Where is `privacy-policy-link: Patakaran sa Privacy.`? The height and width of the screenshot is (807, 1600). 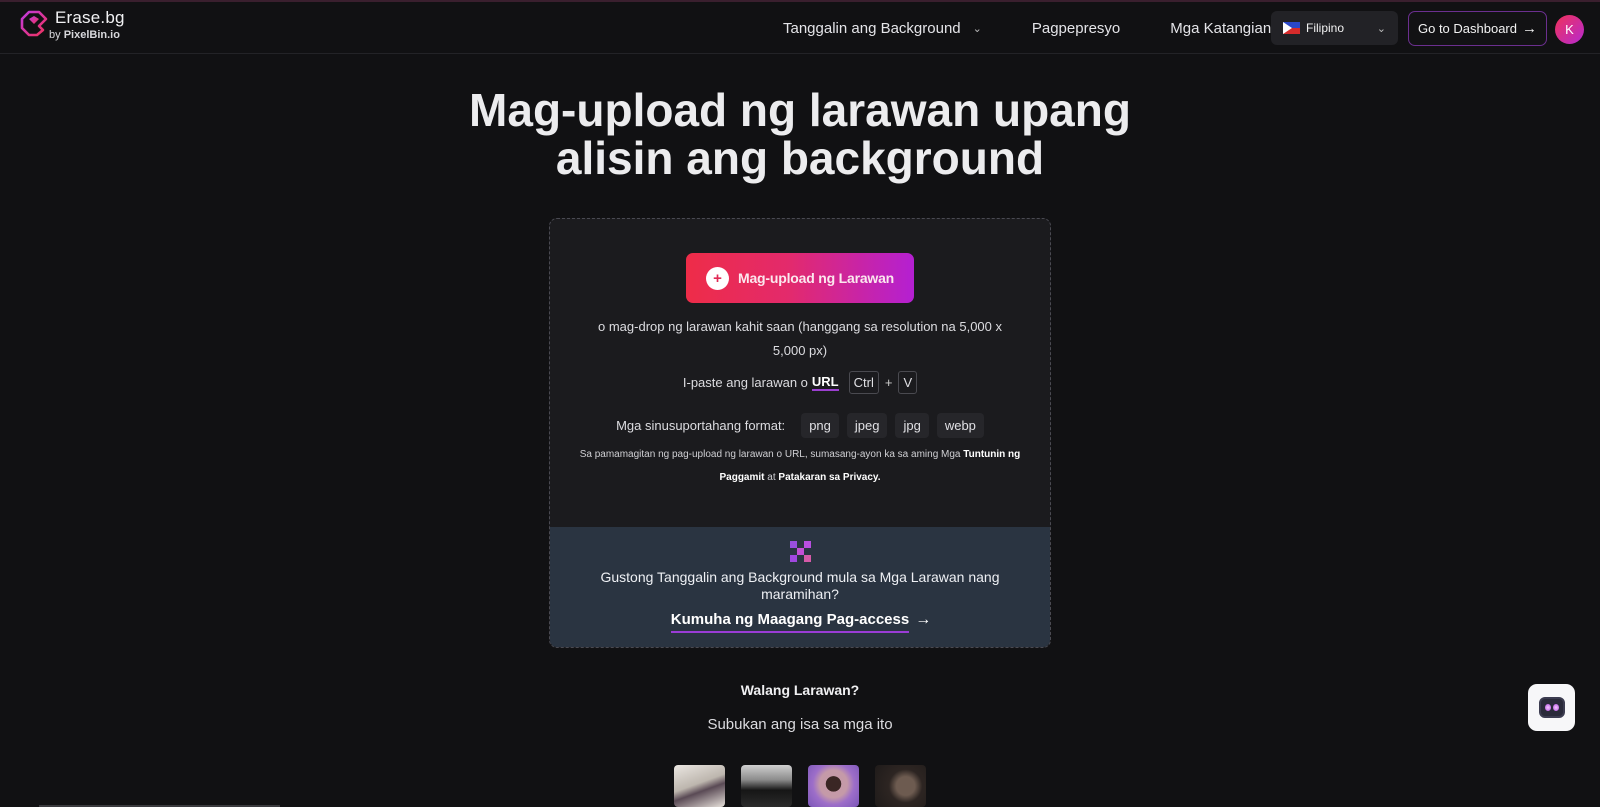 privacy-policy-link: Patakaran sa Privacy. is located at coordinates (829, 477).